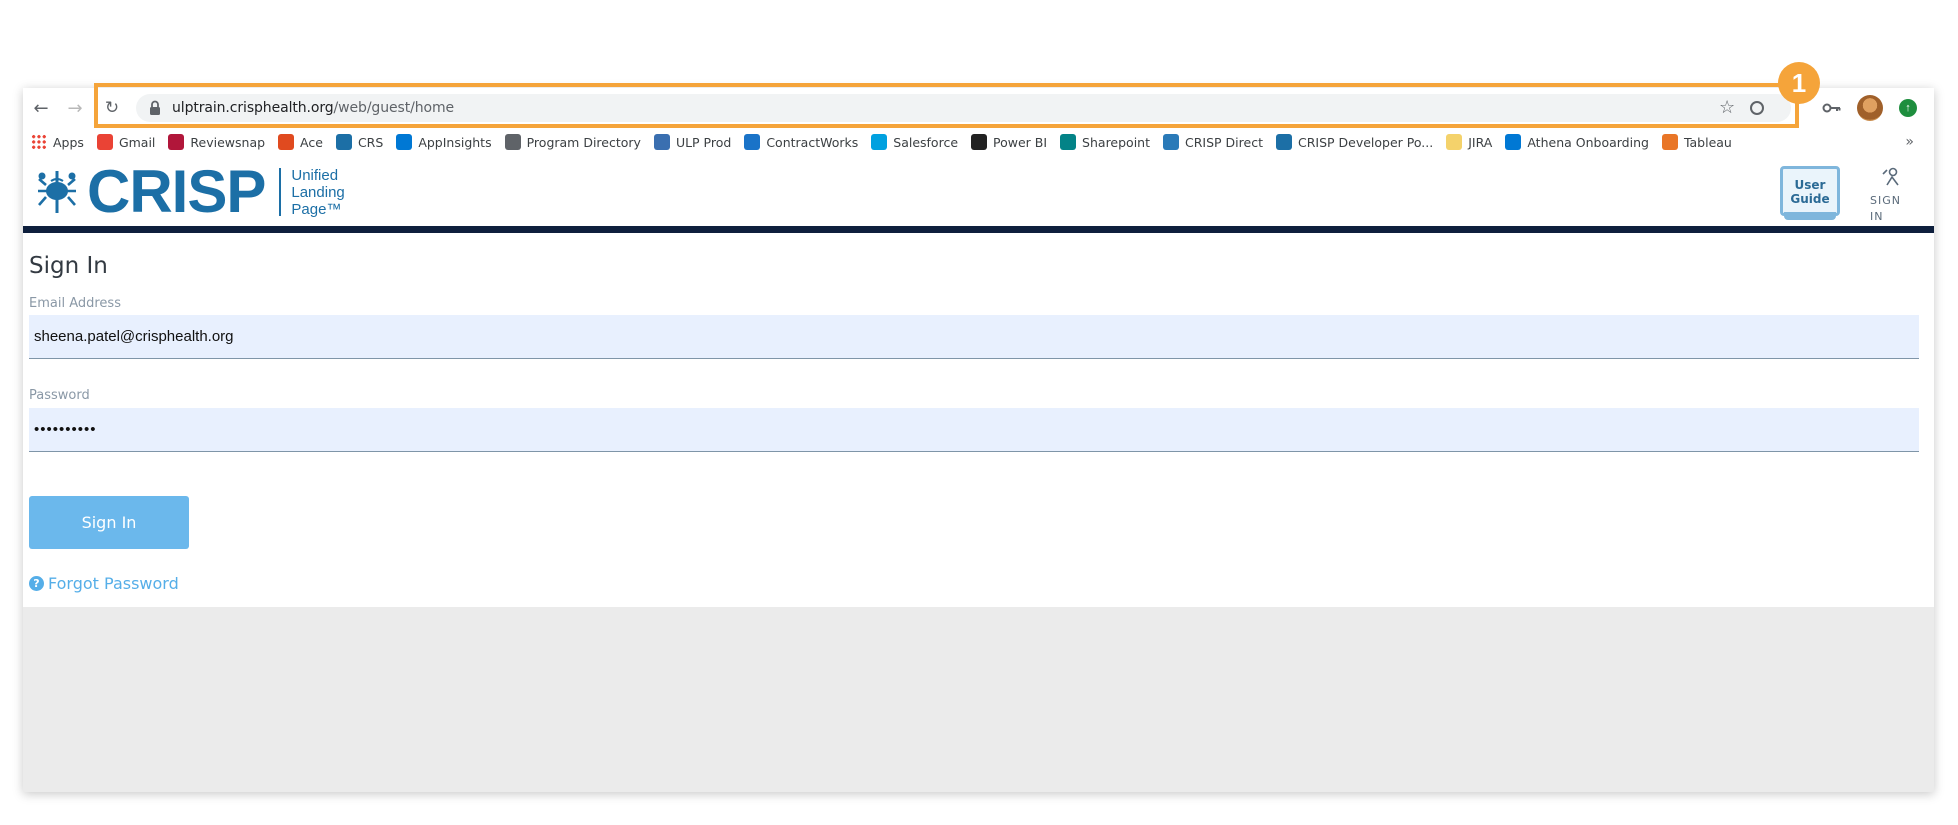  What do you see at coordinates (1832, 108) in the screenshot?
I see `key-icon` at bounding box center [1832, 108].